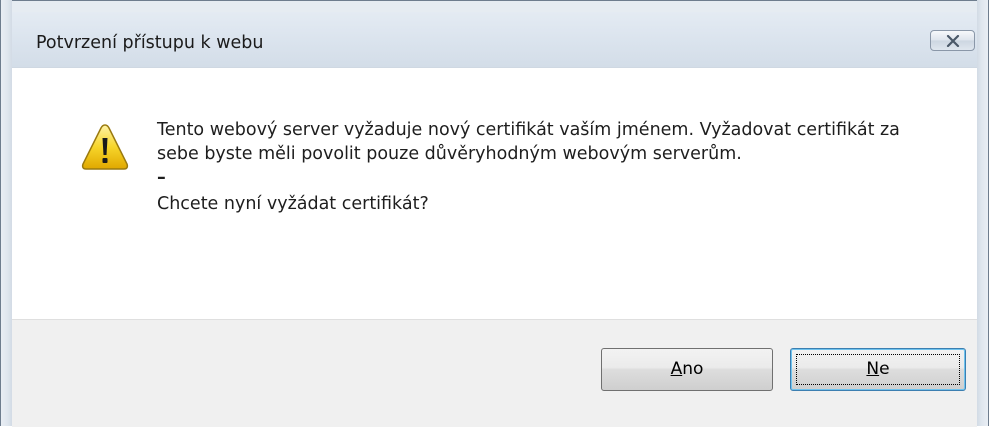  What do you see at coordinates (293, 204) in the screenshot?
I see `question-text: Chcete nyní vyžádat certifikát?` at bounding box center [293, 204].